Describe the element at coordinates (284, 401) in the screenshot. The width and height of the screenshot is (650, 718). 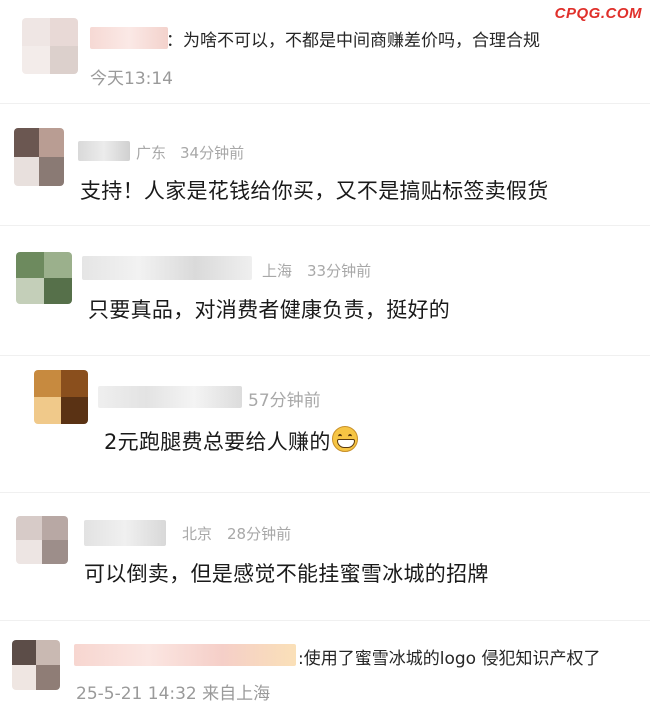
I see `time-ago: 57分钟前` at that location.